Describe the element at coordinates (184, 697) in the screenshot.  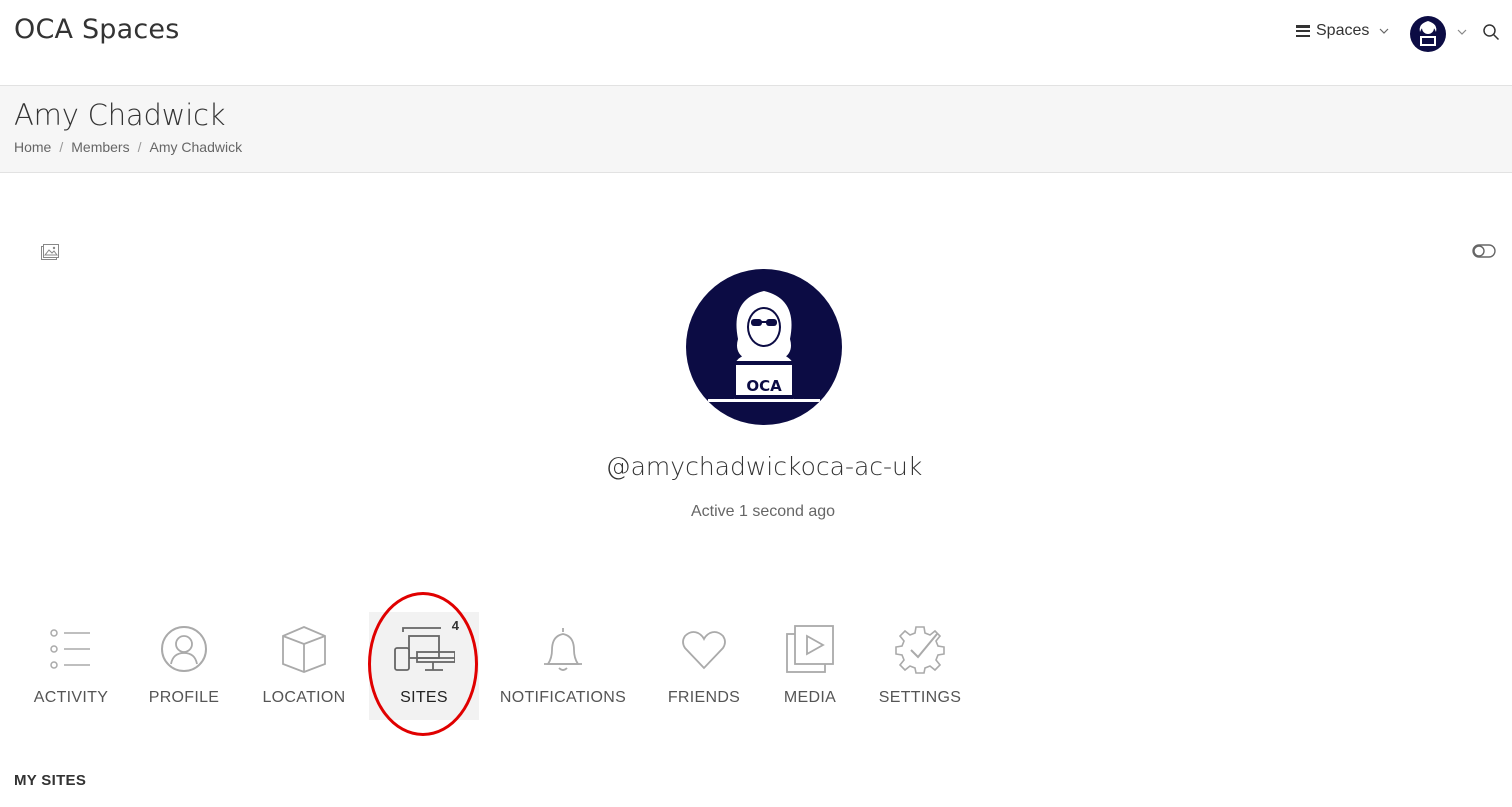
I see `tab-label: PROFILE` at that location.